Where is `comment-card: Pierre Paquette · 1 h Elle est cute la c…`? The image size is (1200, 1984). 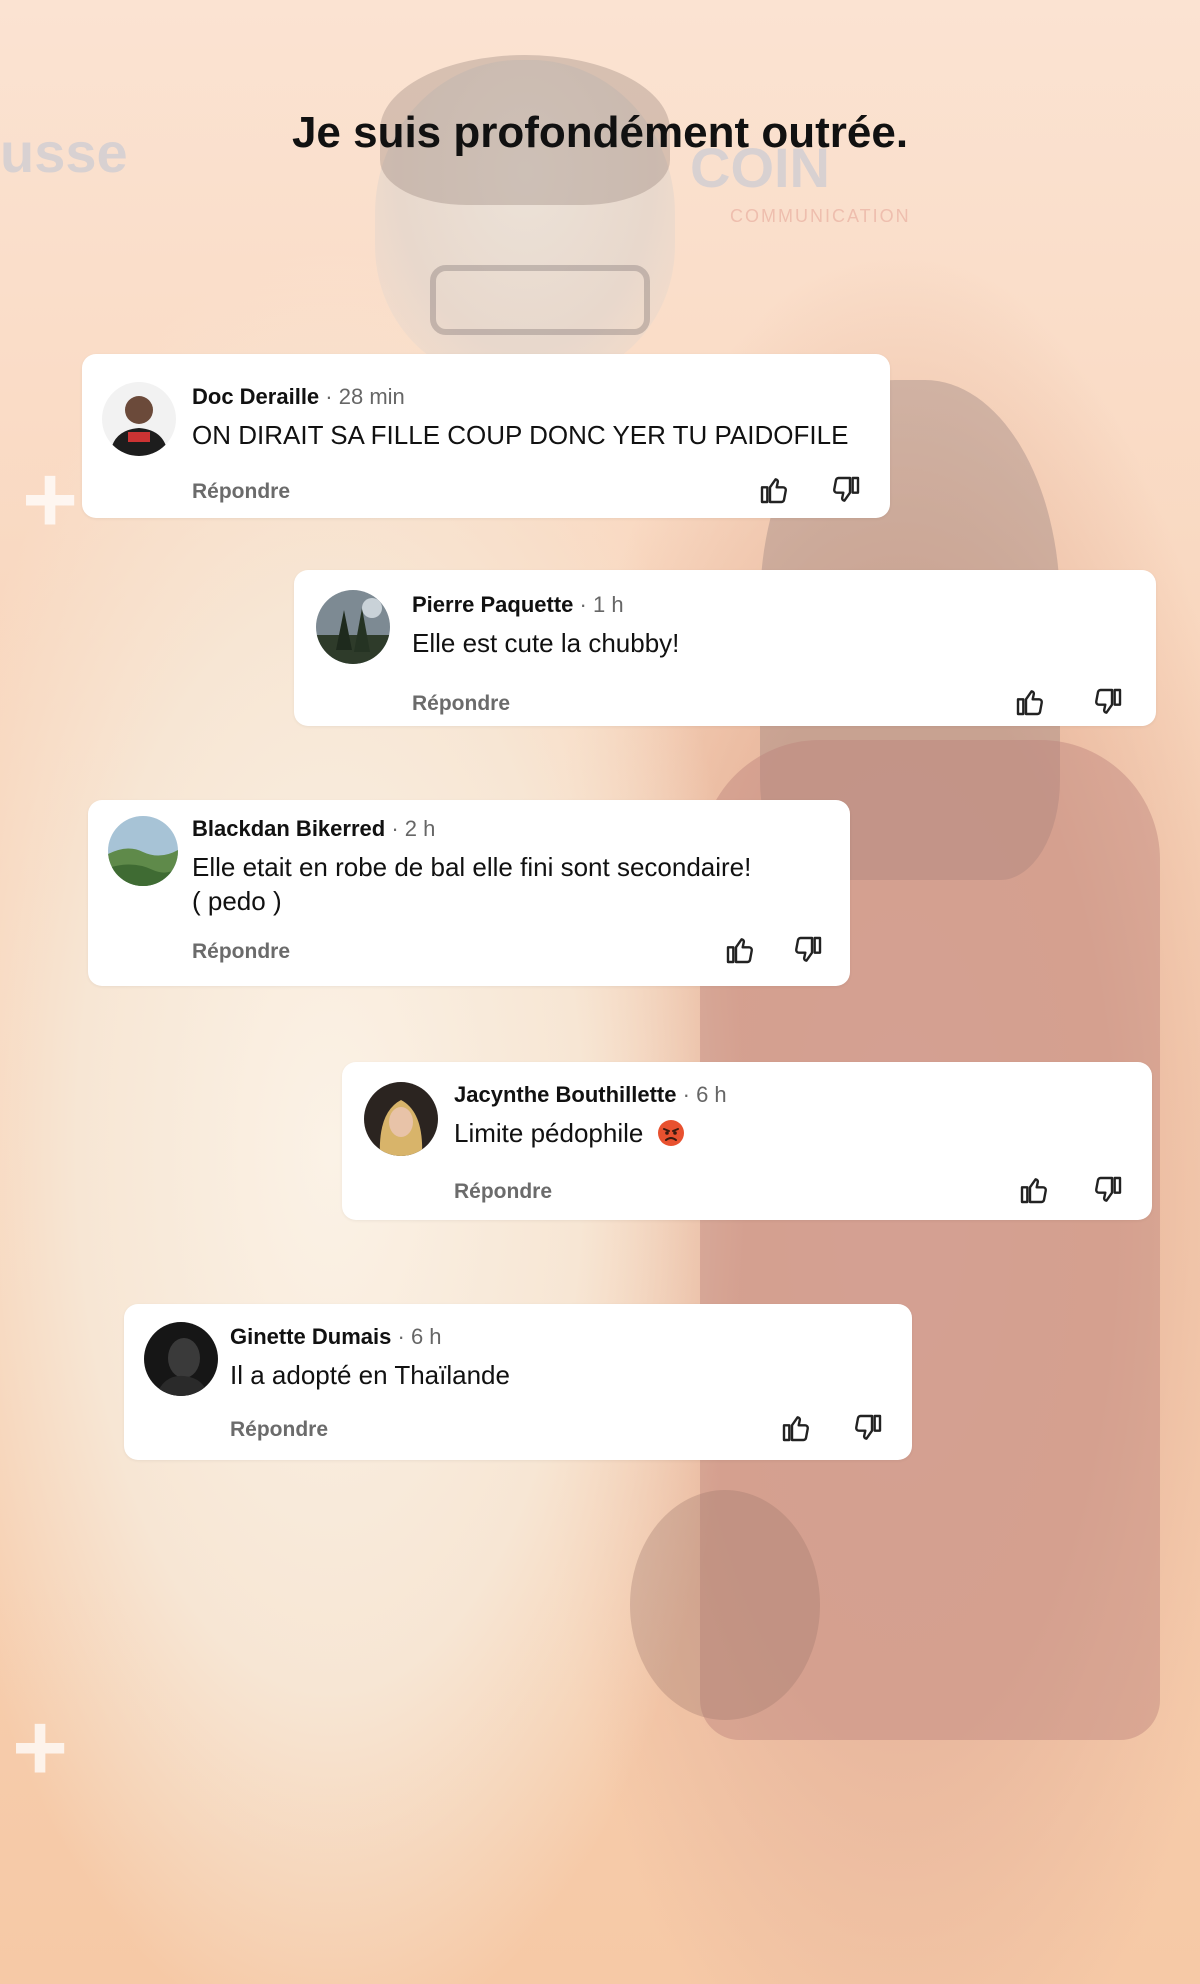
comment-card: Pierre Paquette · 1 h Elle est cute la c… is located at coordinates (725, 648).